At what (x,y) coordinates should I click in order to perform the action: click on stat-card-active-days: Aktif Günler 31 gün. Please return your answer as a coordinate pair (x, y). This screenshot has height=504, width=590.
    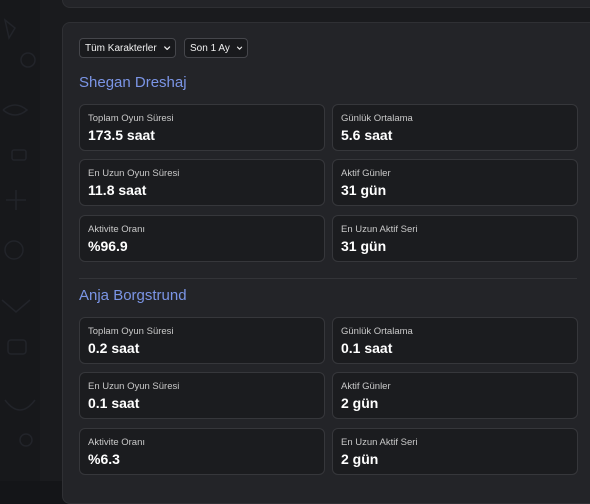
    Looking at the image, I should click on (455, 182).